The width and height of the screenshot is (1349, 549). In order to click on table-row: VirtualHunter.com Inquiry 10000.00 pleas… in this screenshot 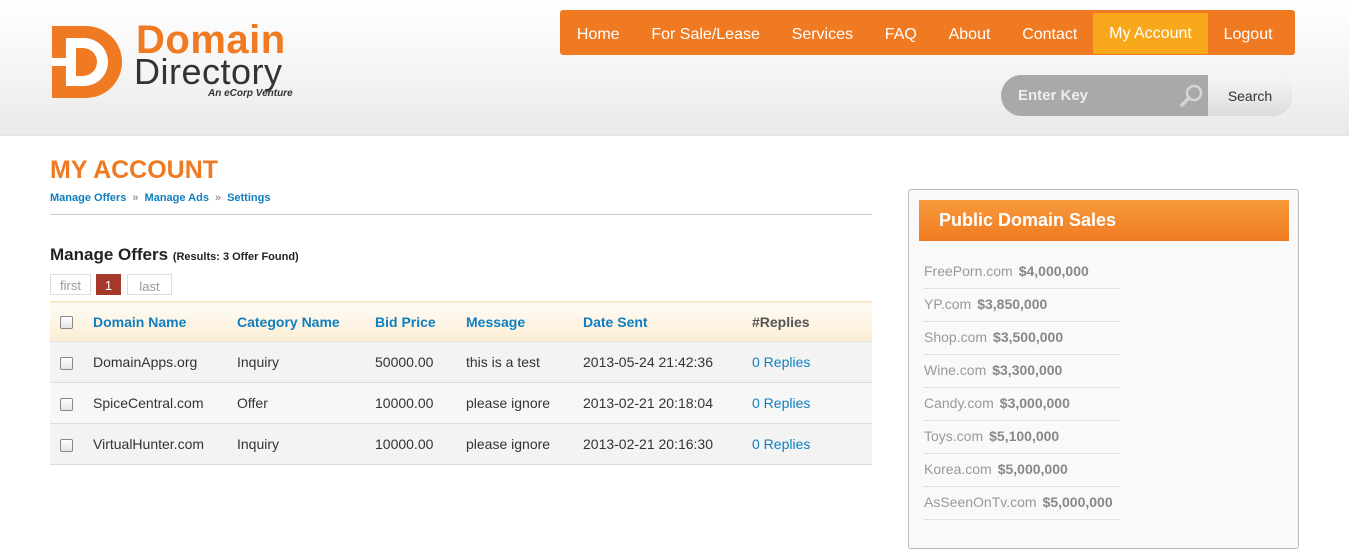, I will do `click(461, 444)`.